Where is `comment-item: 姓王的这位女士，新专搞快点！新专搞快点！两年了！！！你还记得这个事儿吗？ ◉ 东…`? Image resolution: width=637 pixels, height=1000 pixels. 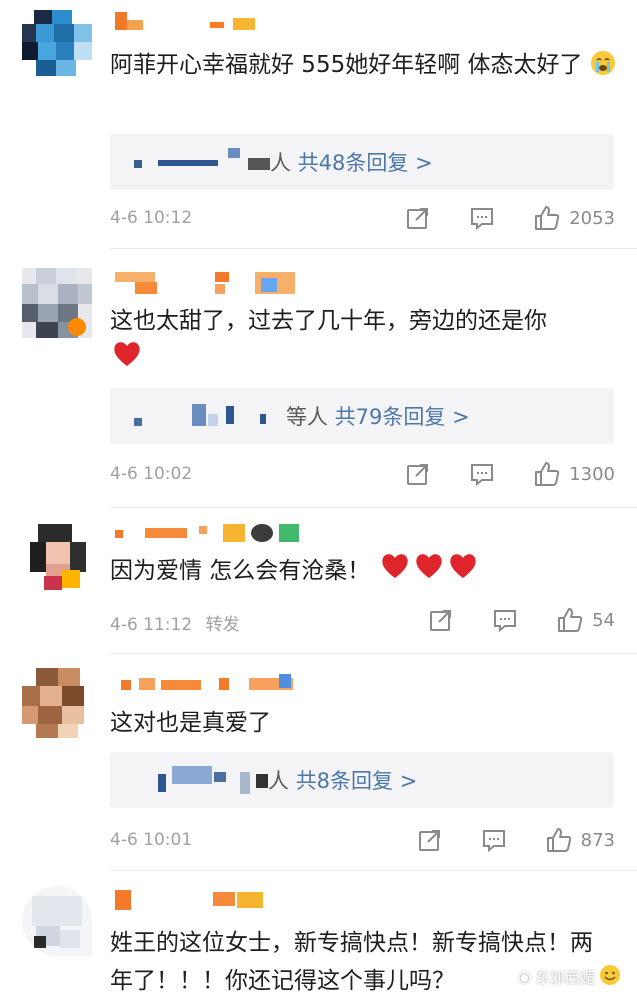
comment-item: 姓王的这位女士，新专搞快点！新专搞快点！两年了！！！你还记得这个事儿吗？ ◉ 东… is located at coordinates (318, 936).